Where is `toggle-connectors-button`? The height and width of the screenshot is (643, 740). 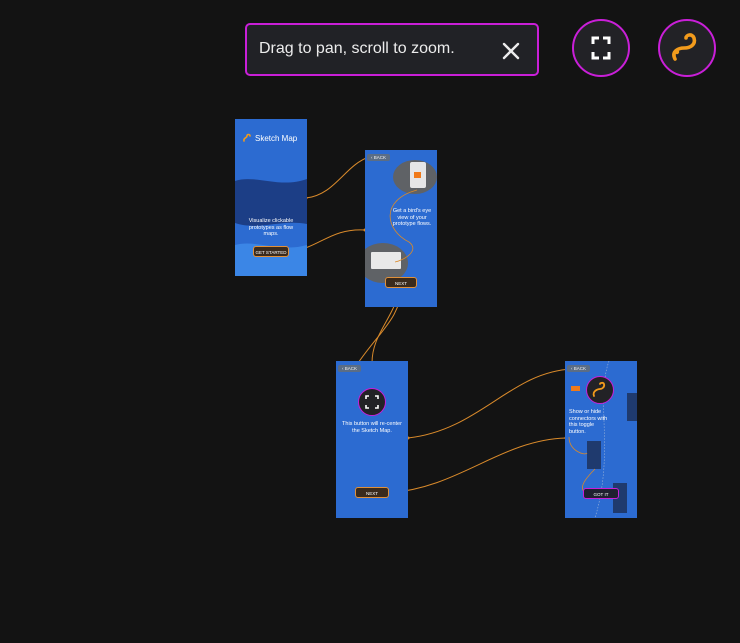 toggle-connectors-button is located at coordinates (687, 48).